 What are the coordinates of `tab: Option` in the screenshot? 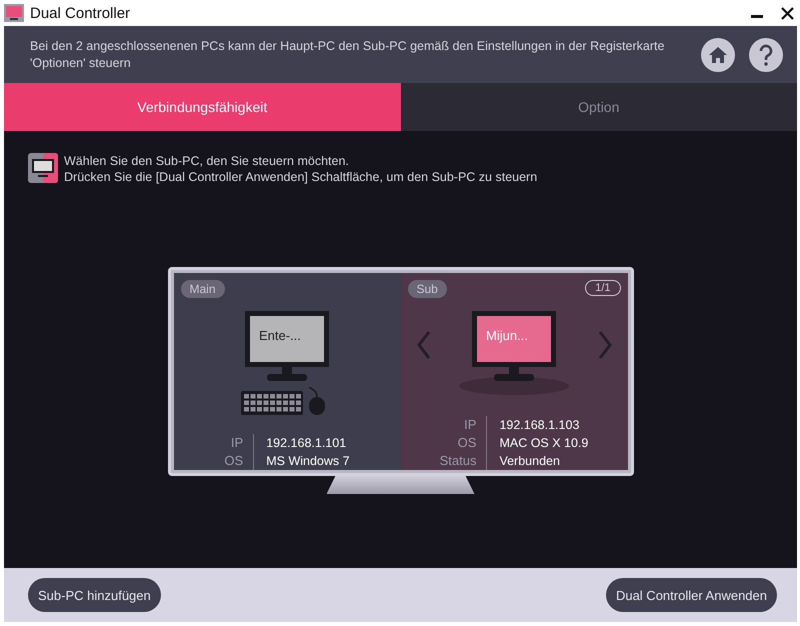 It's located at (598, 107).